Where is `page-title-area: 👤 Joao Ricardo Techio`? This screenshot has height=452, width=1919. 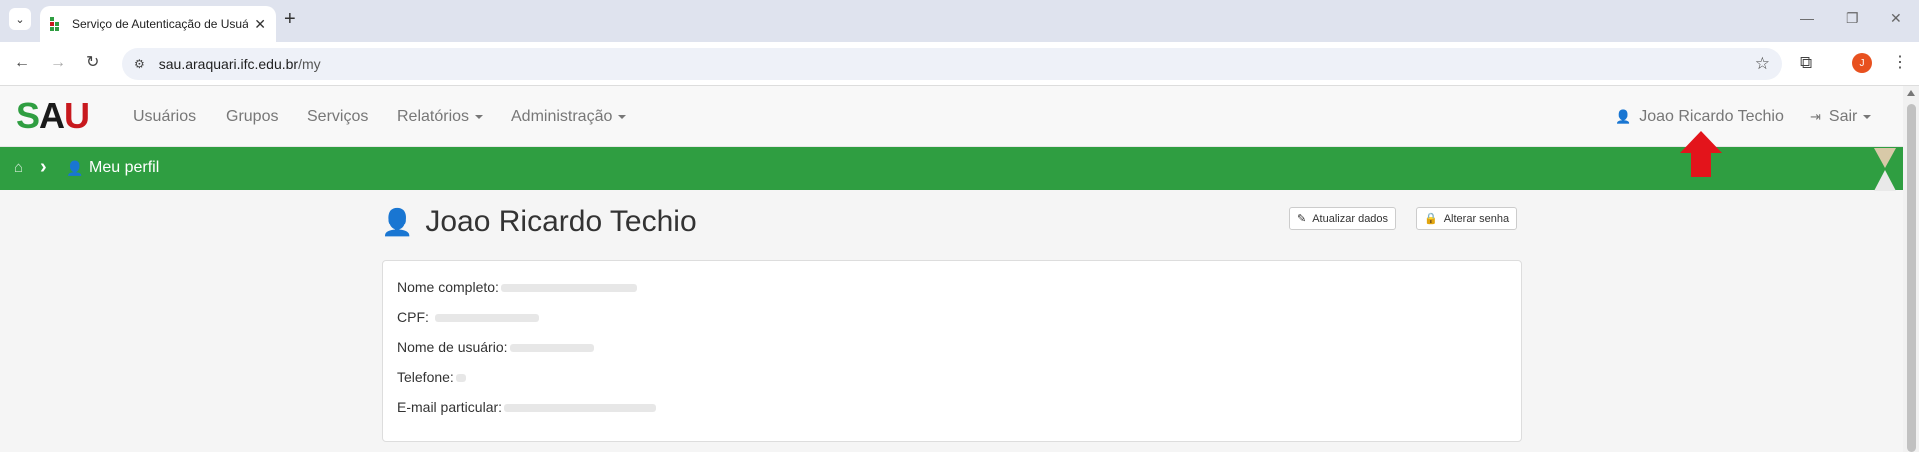 page-title-area: 👤 Joao Ricardo Techio is located at coordinates (539, 222).